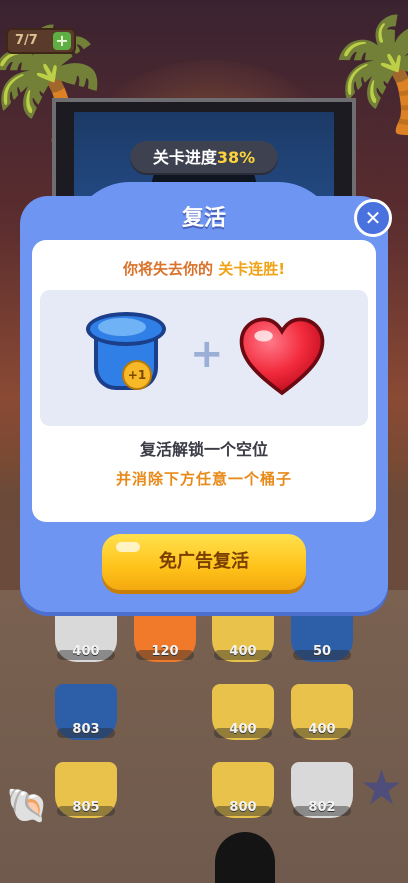 The image size is (408, 883). What do you see at coordinates (203, 218) in the screenshot?
I see `dialog-title: 复活` at bounding box center [203, 218].